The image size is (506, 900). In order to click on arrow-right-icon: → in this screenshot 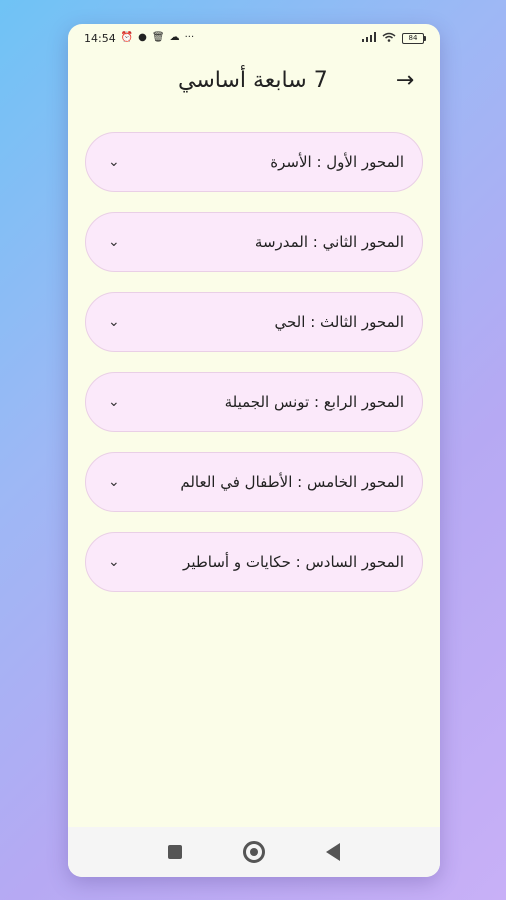, I will do `click(405, 80)`.